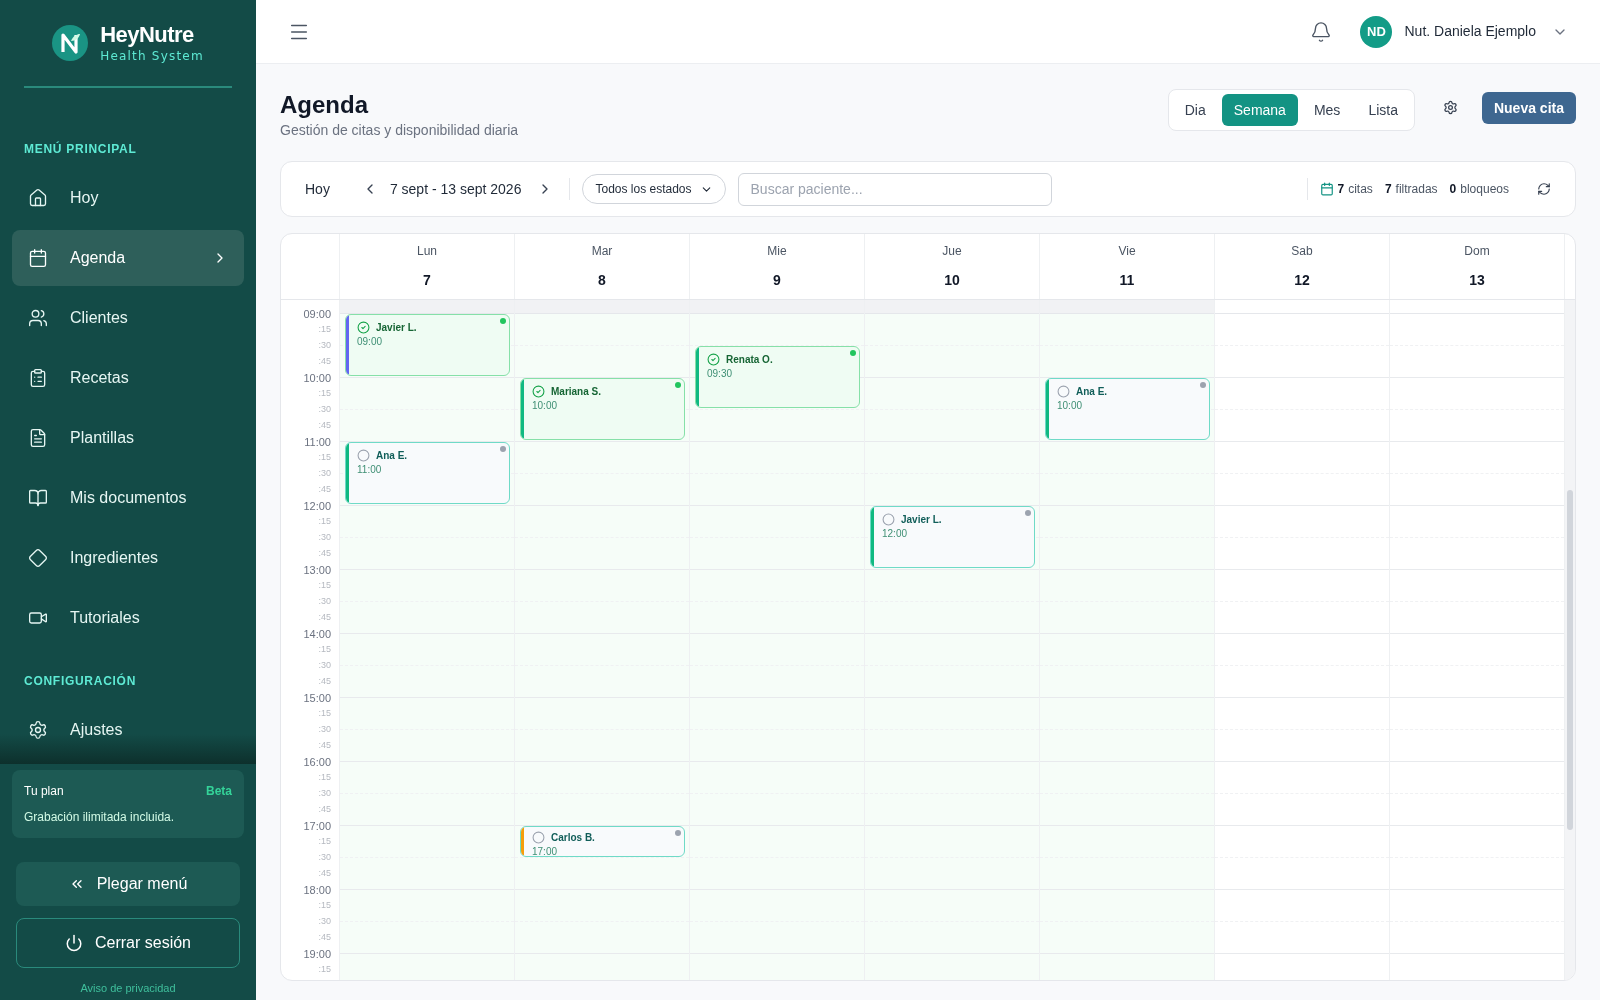  What do you see at coordinates (317, 699) in the screenshot?
I see `hour-label: 15:00` at bounding box center [317, 699].